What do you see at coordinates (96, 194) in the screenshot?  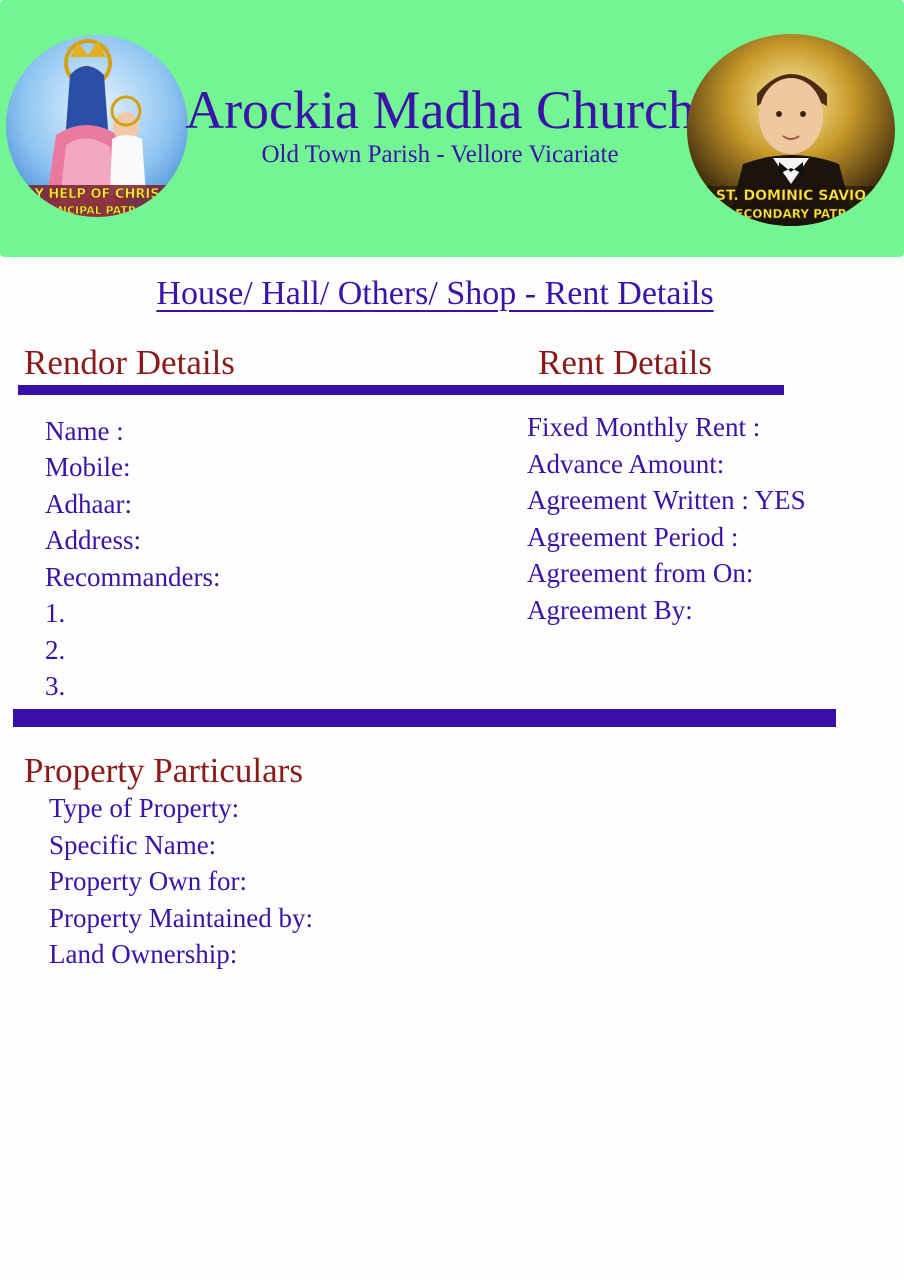 I see `svg-text: Y HELP OF CHRIS` at bounding box center [96, 194].